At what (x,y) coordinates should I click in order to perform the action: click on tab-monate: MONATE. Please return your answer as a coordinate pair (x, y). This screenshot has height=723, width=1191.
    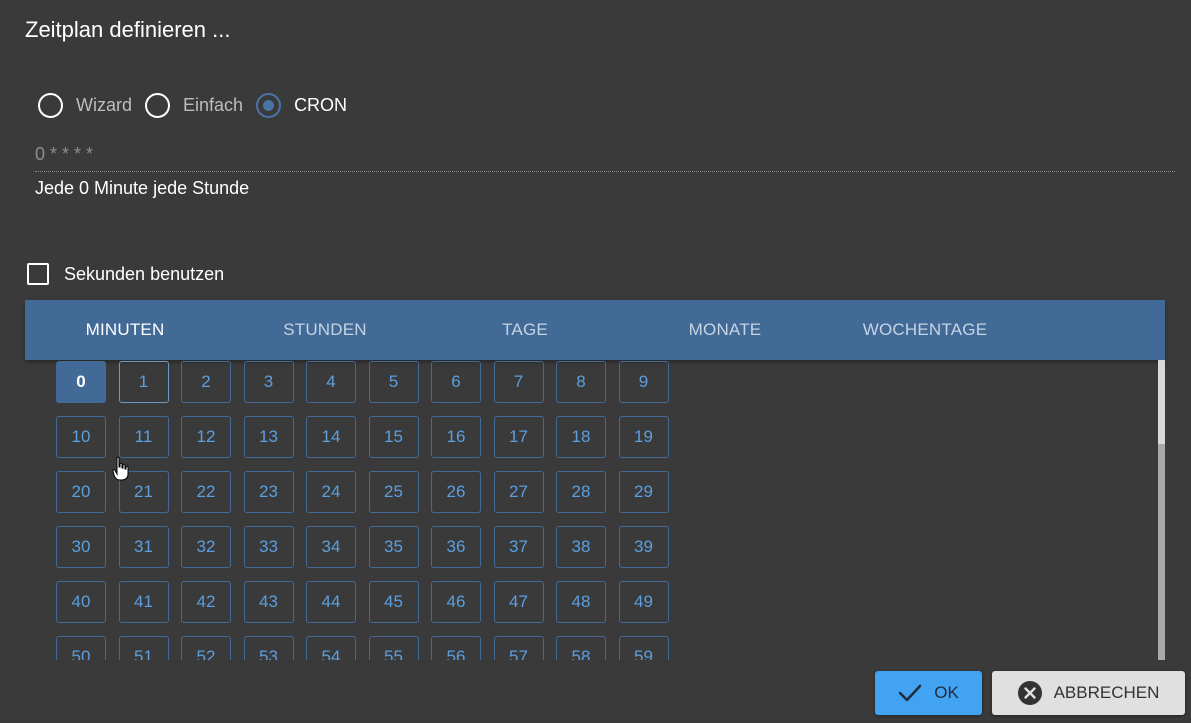
    Looking at the image, I should click on (725, 330).